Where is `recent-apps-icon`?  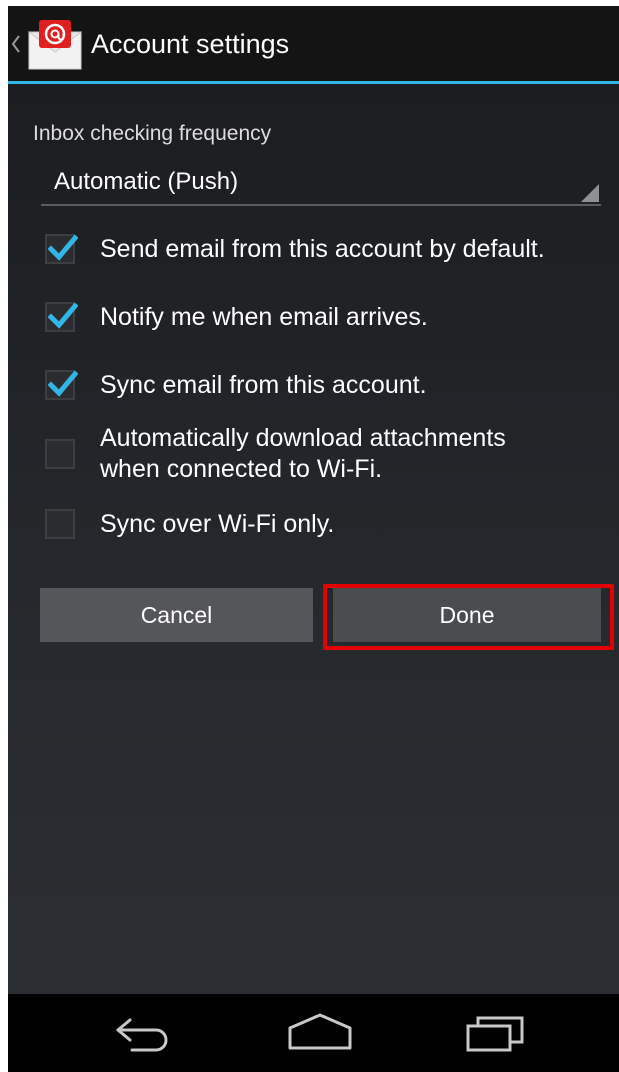 recent-apps-icon is located at coordinates (495, 1033).